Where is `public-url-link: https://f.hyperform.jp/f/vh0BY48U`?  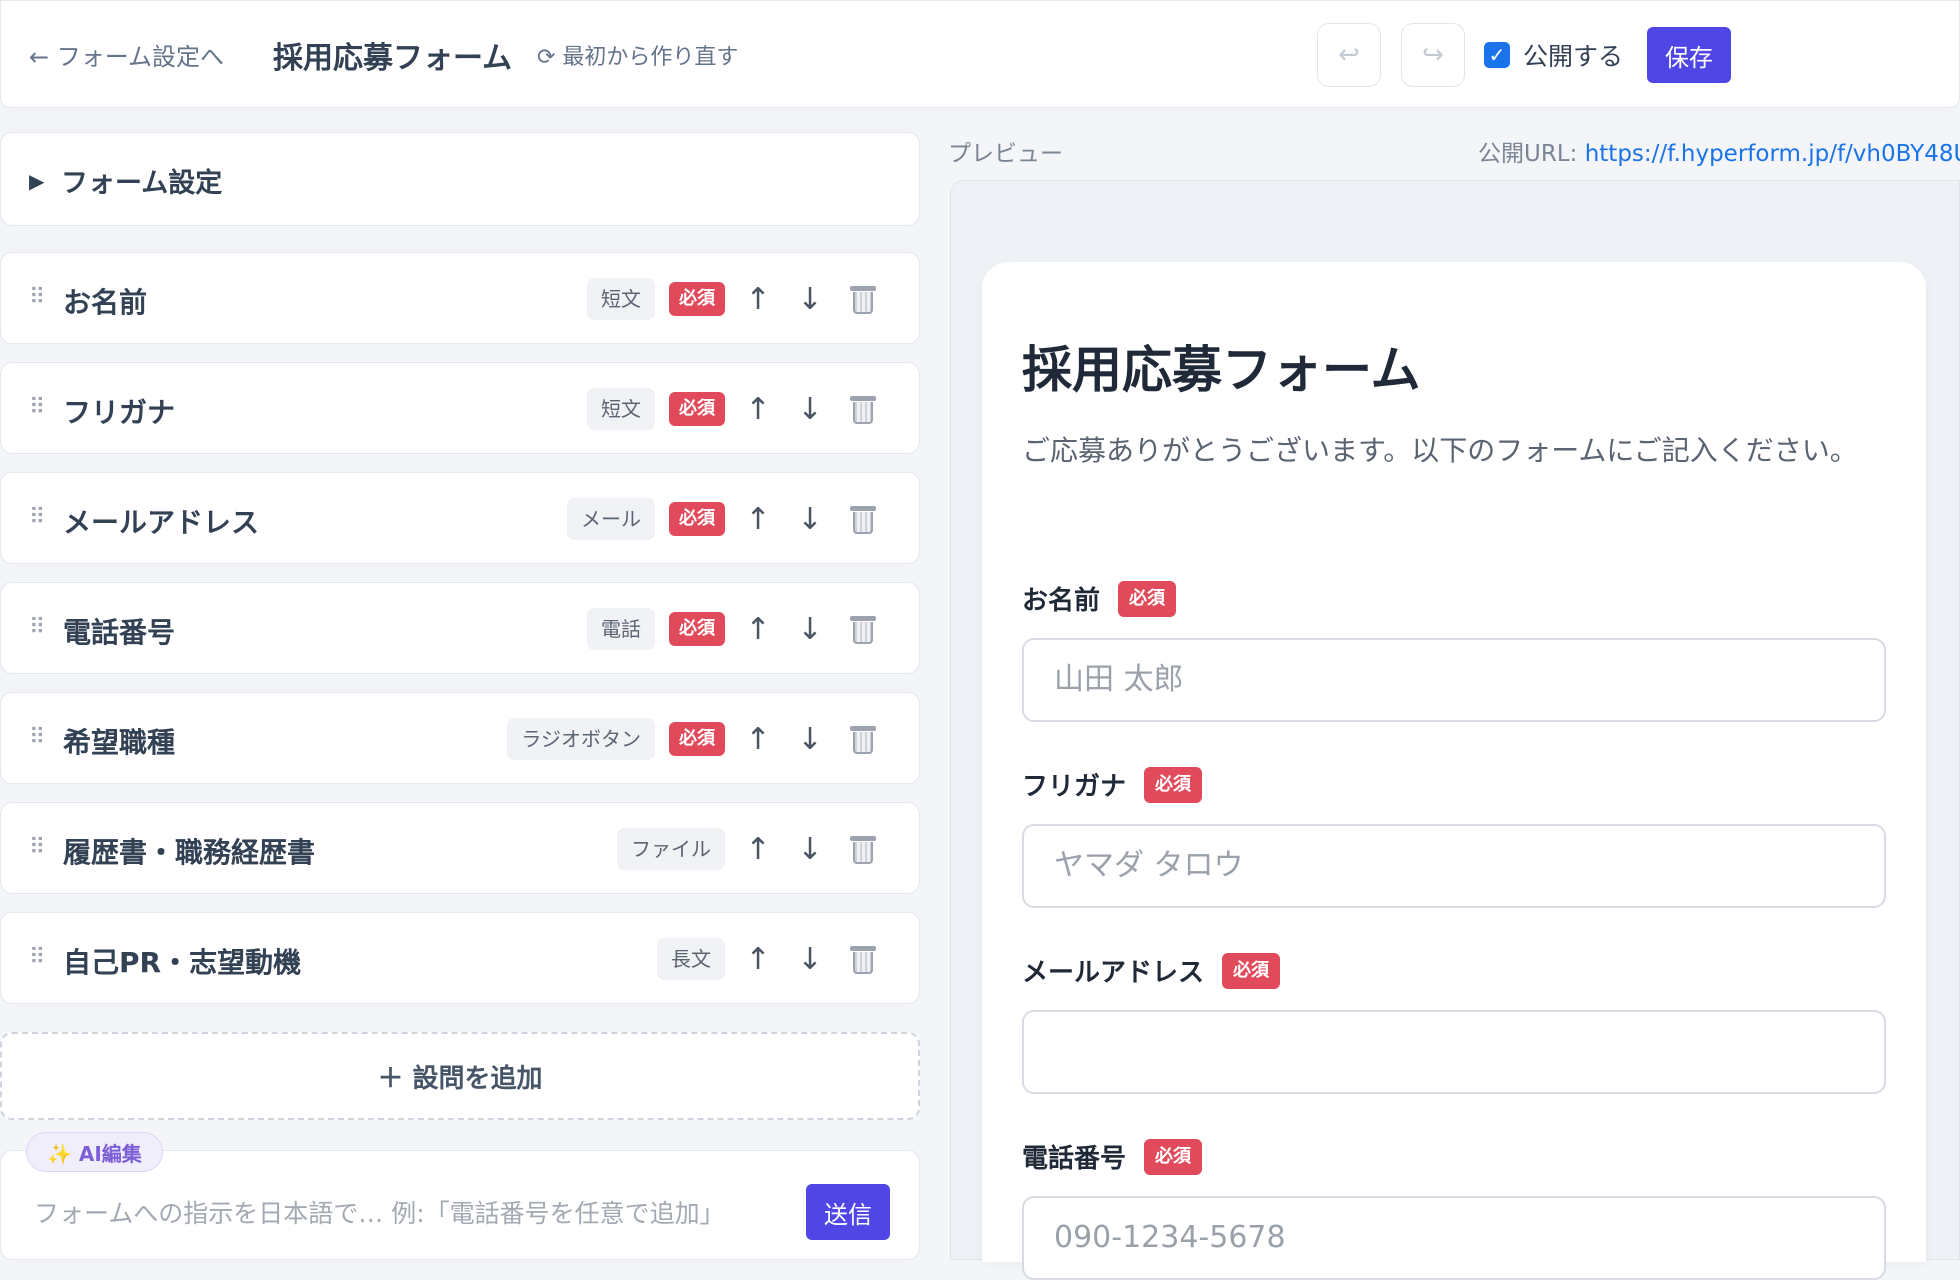 public-url-link: https://f.hyperform.jp/f/vh0BY48U is located at coordinates (1772, 154).